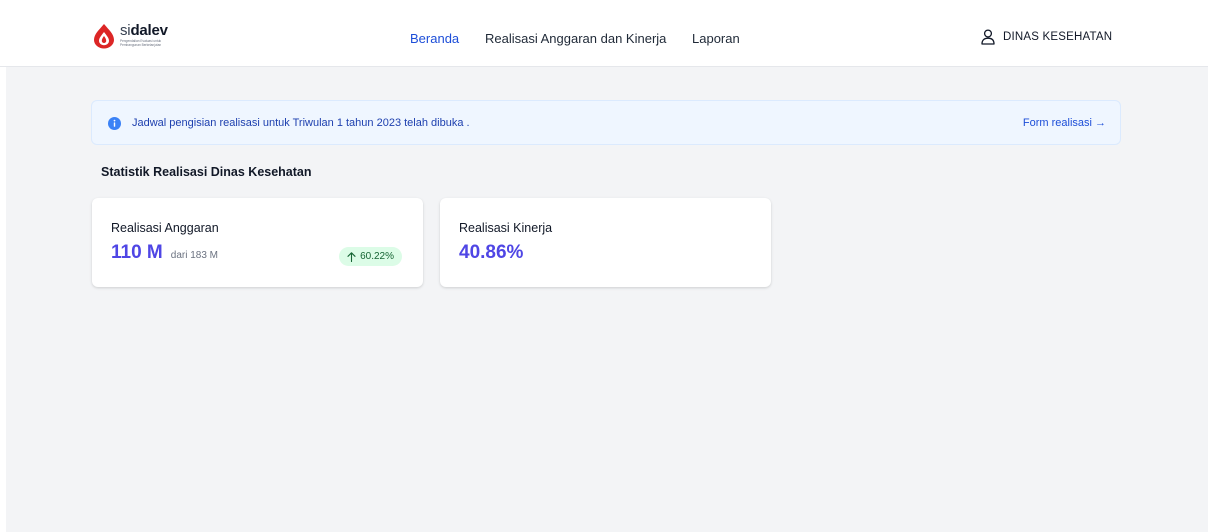 The image size is (1208, 532). Describe the element at coordinates (351, 256) in the screenshot. I see `arrow-up-icon` at that location.